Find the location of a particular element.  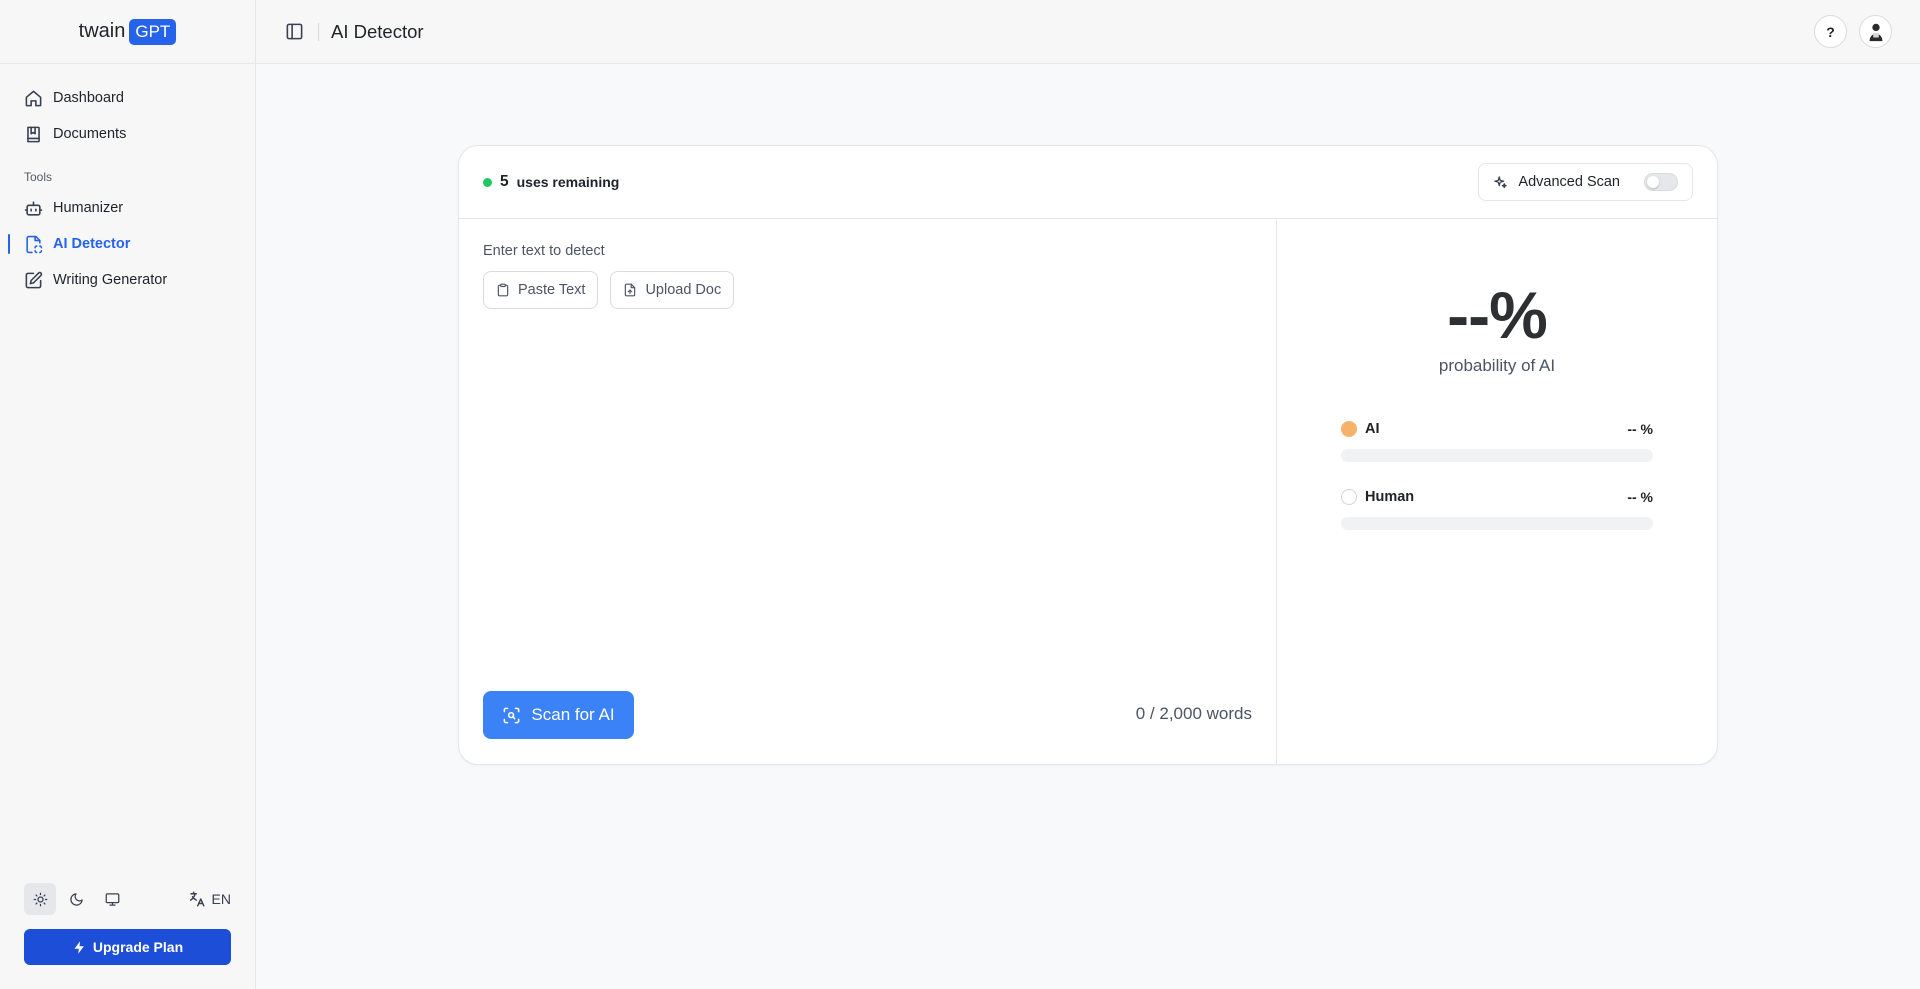

input-actions: Paste Text Upload Doc is located at coordinates (867, 290).